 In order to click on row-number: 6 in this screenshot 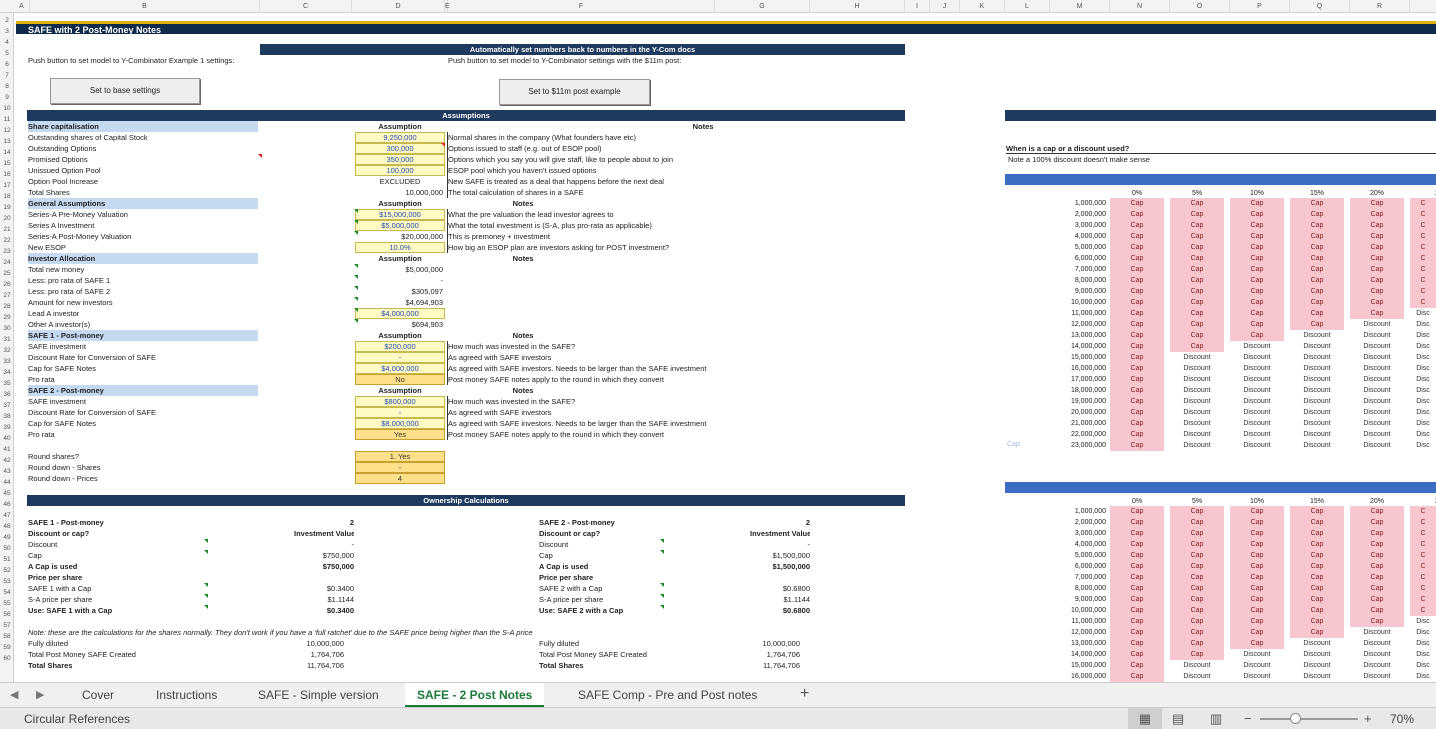, I will do `click(7, 64)`.